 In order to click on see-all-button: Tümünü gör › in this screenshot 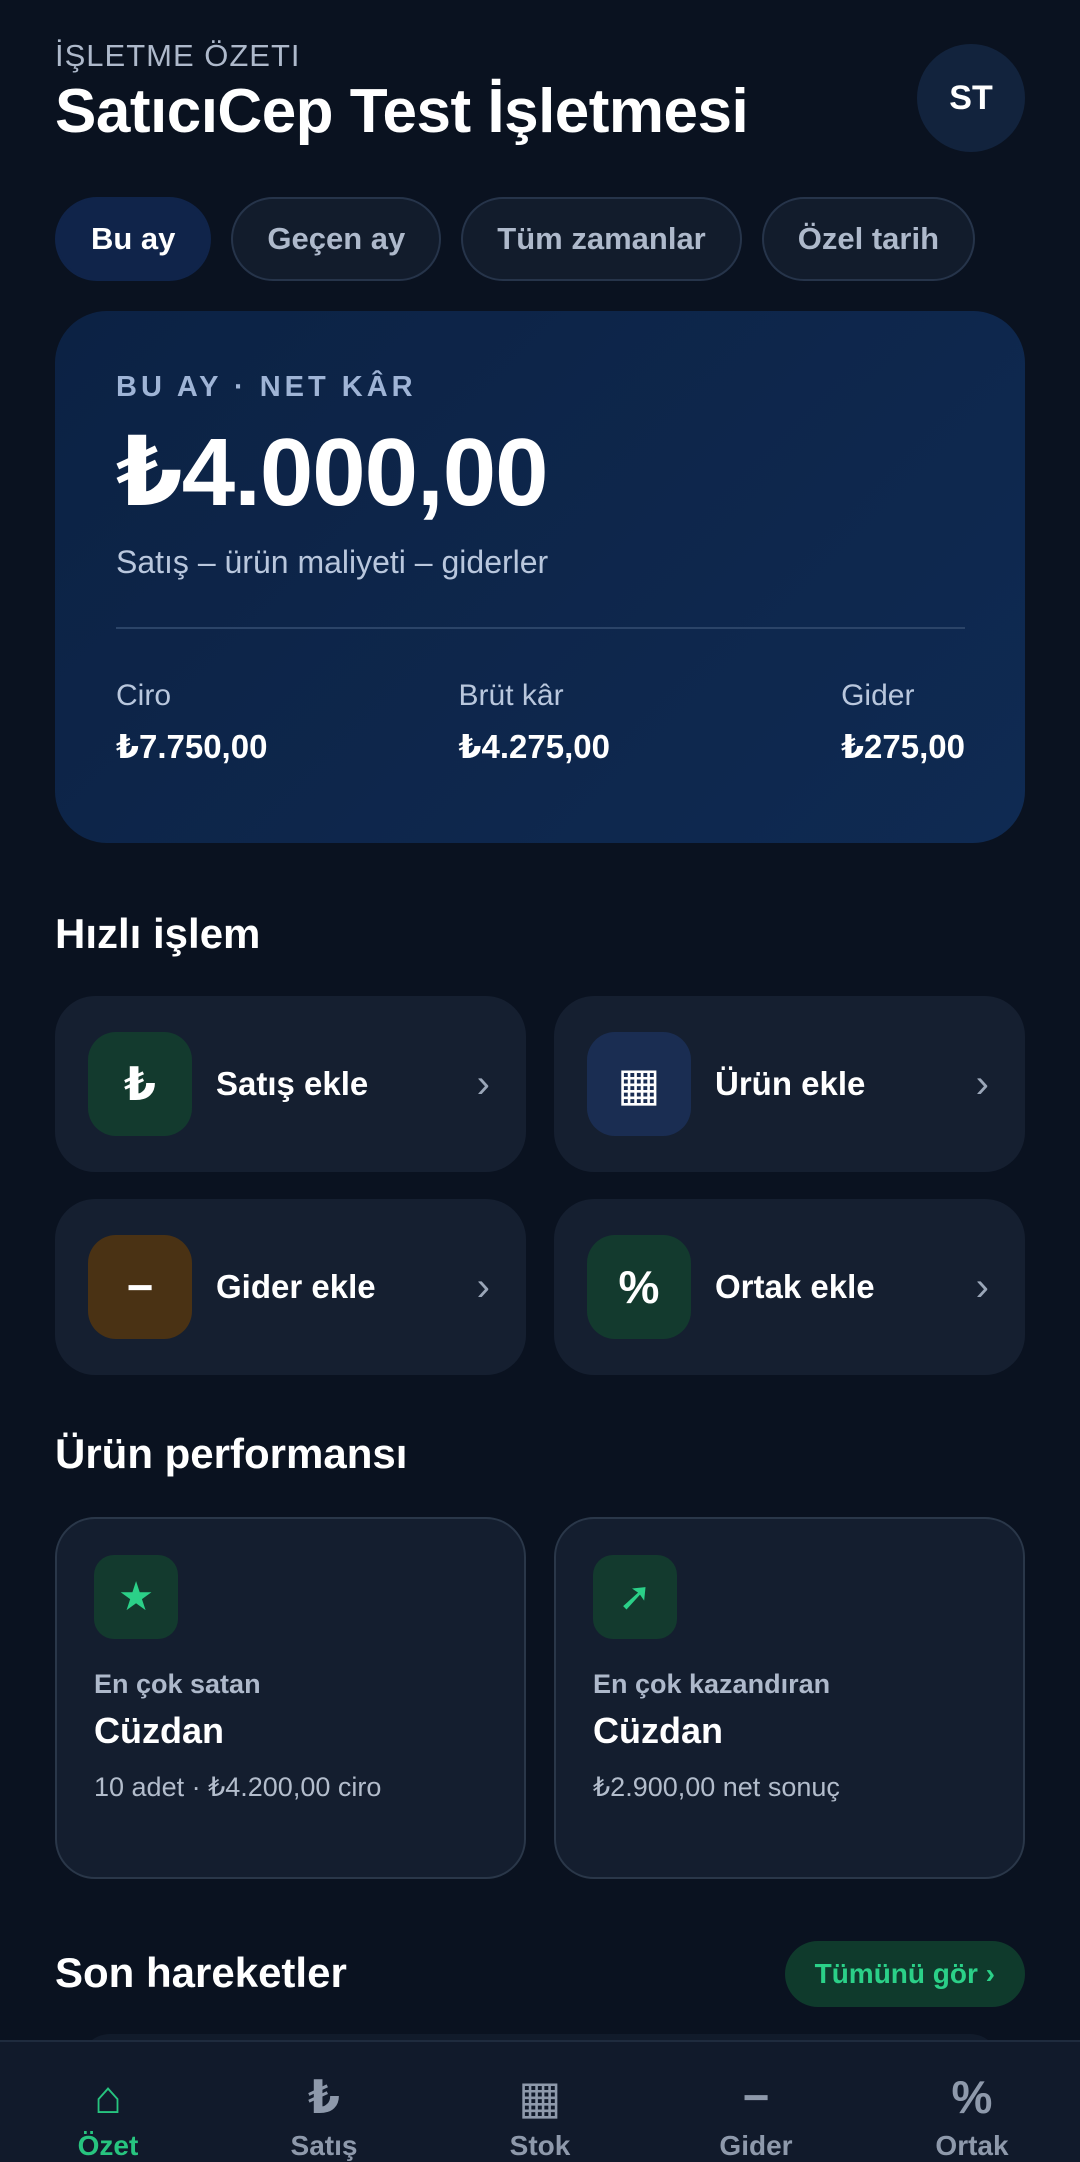, I will do `click(904, 1974)`.